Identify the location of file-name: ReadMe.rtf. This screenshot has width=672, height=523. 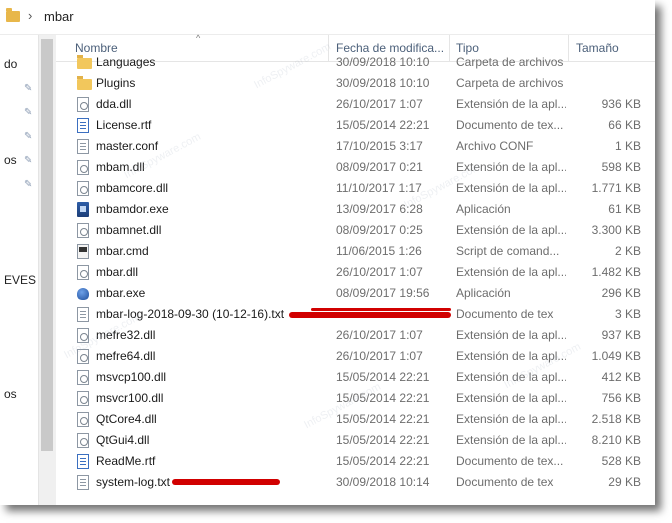
(126, 461).